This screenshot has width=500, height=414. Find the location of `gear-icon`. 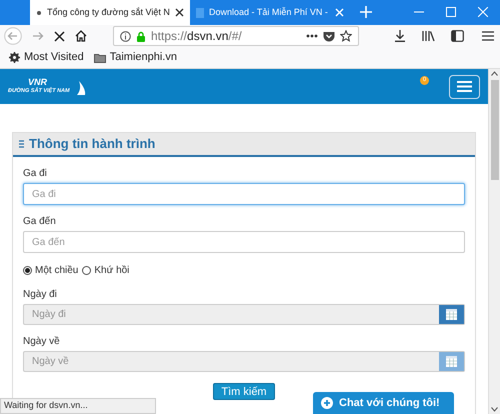

gear-icon is located at coordinates (14, 57).